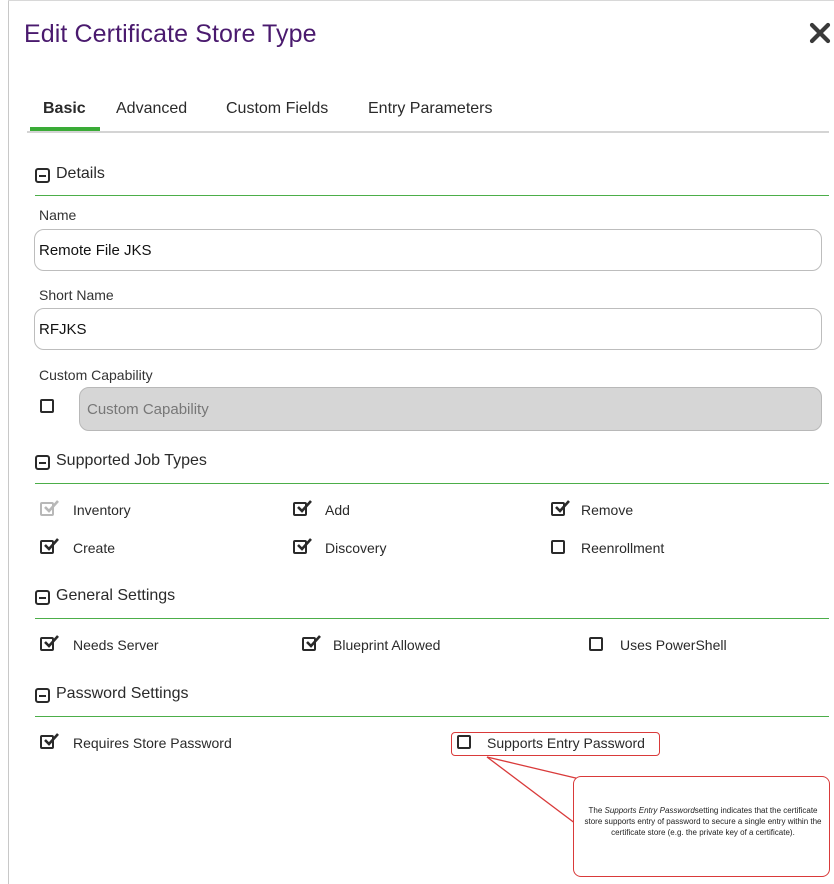  What do you see at coordinates (80, 173) in the screenshot?
I see `section-title: Details` at bounding box center [80, 173].